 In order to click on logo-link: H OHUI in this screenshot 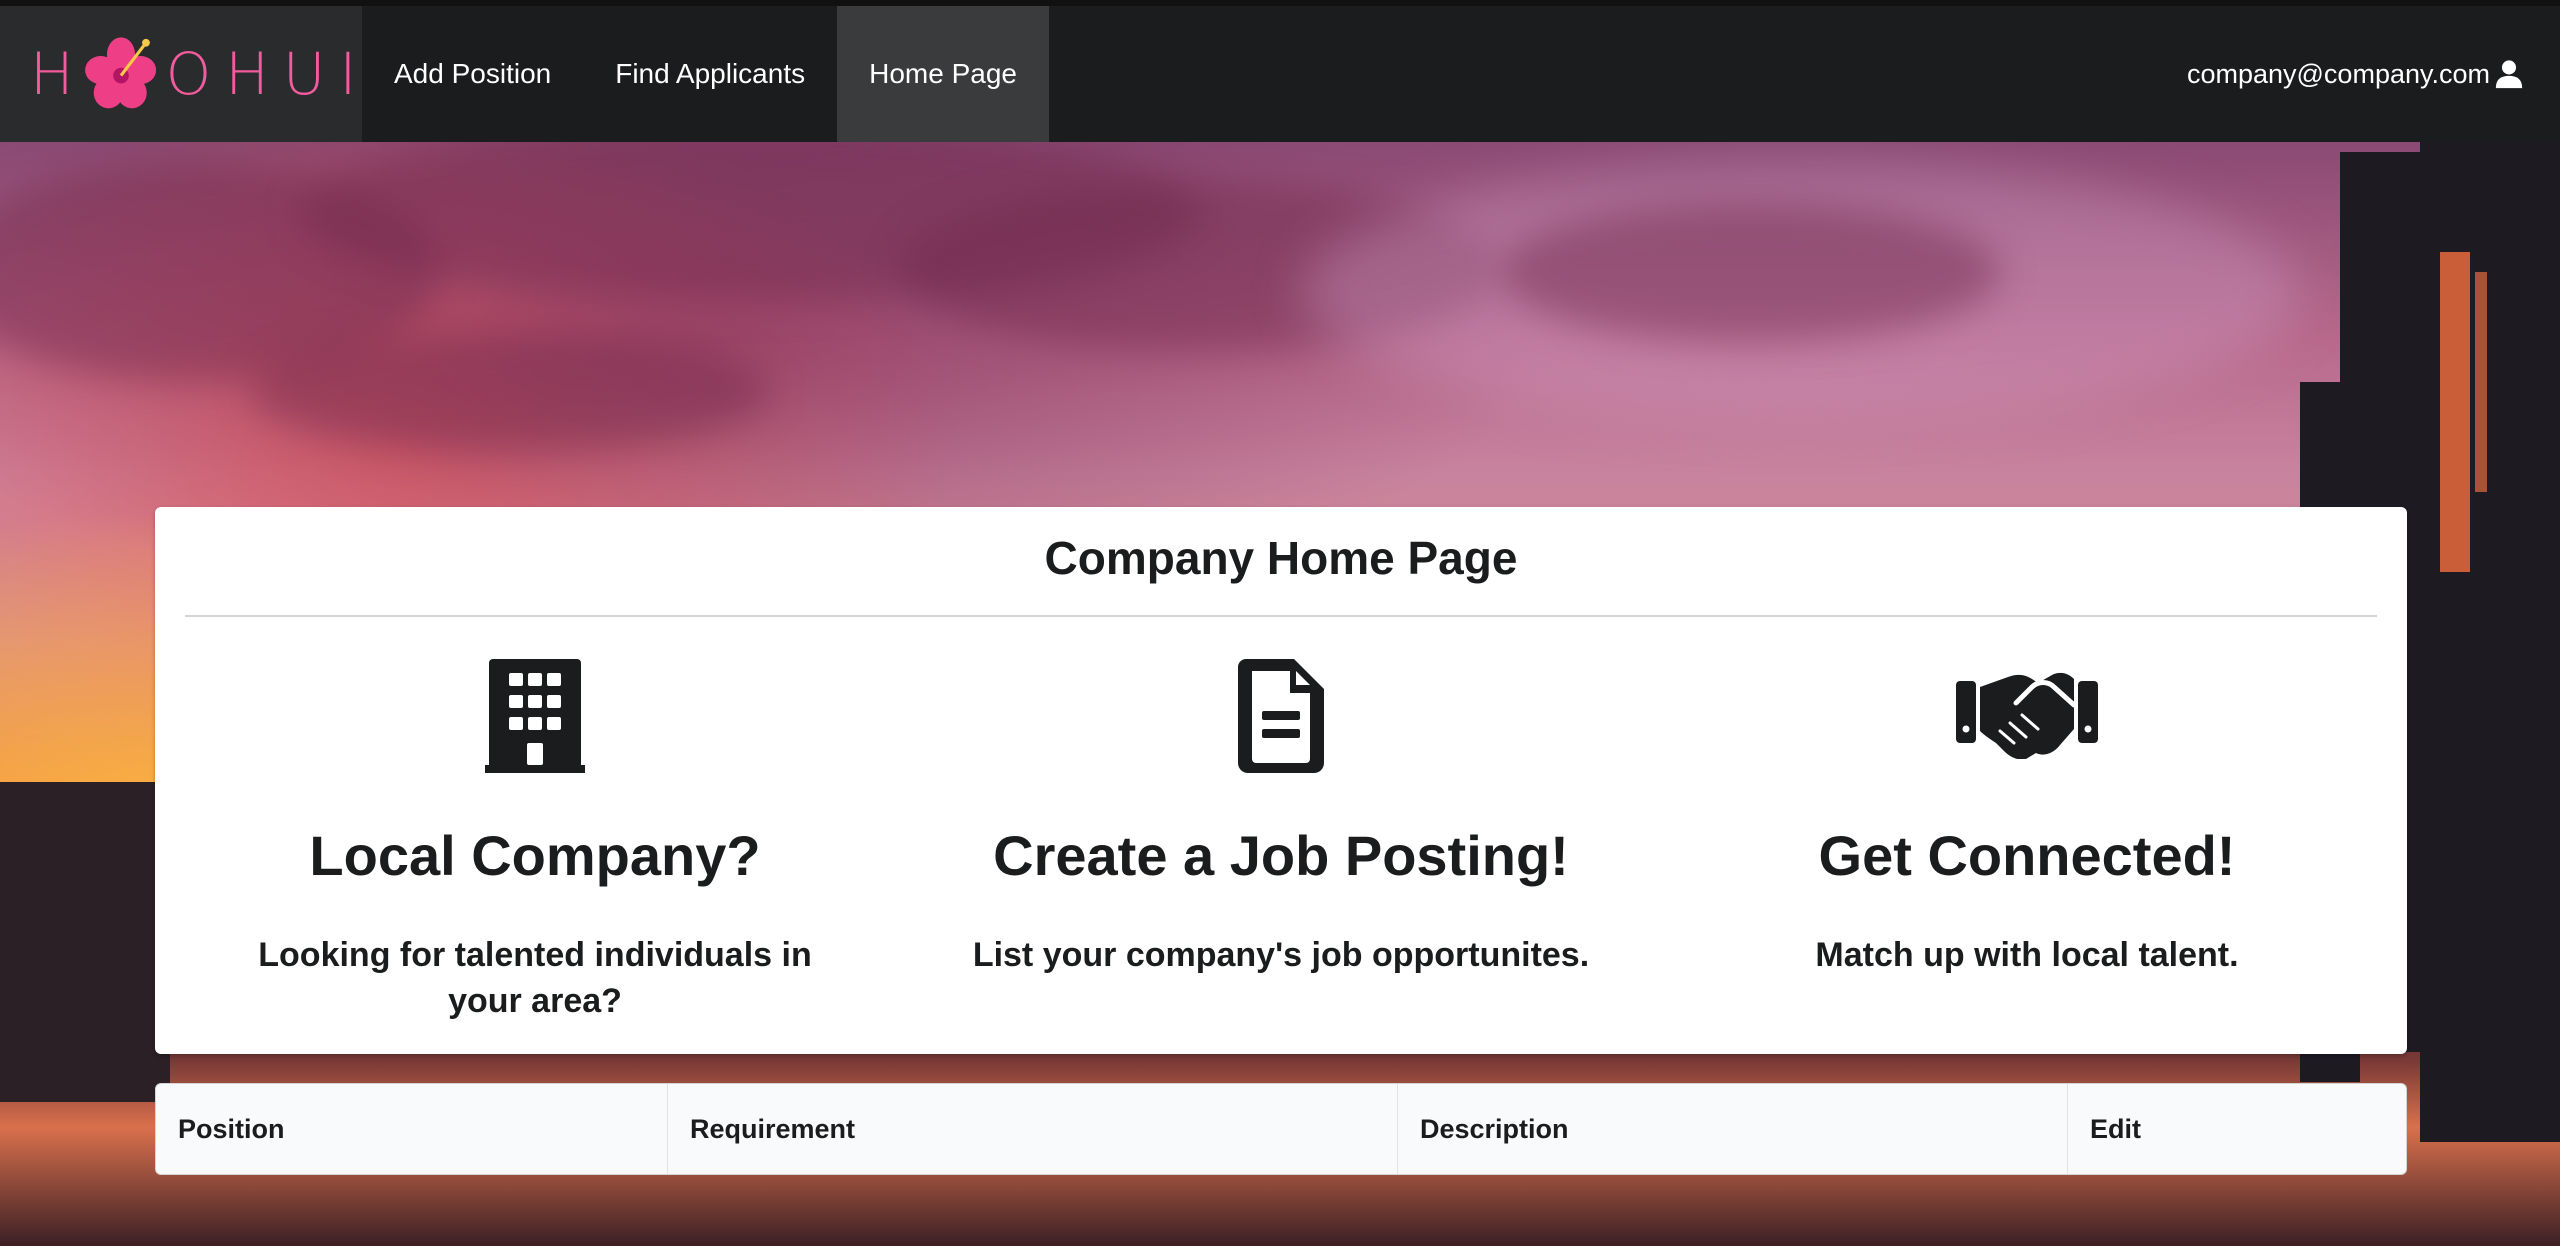, I will do `click(181, 74)`.